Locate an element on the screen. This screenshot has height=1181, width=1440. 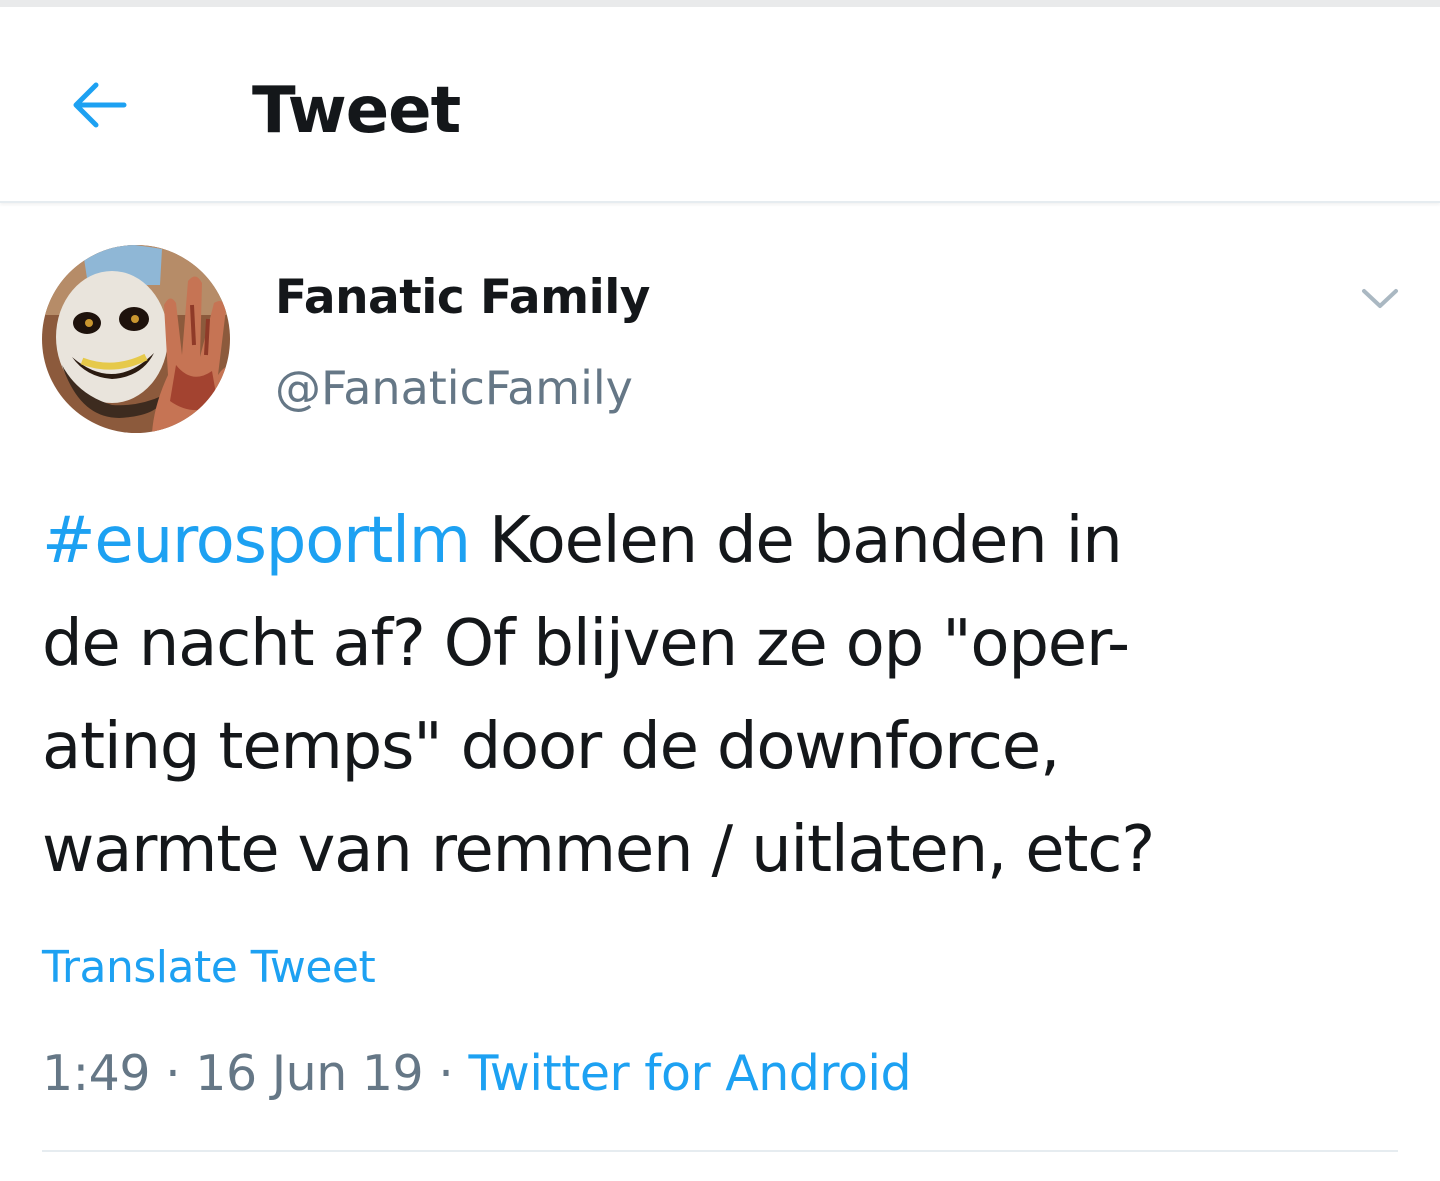
arrow-left-icon is located at coordinates (100, 105).